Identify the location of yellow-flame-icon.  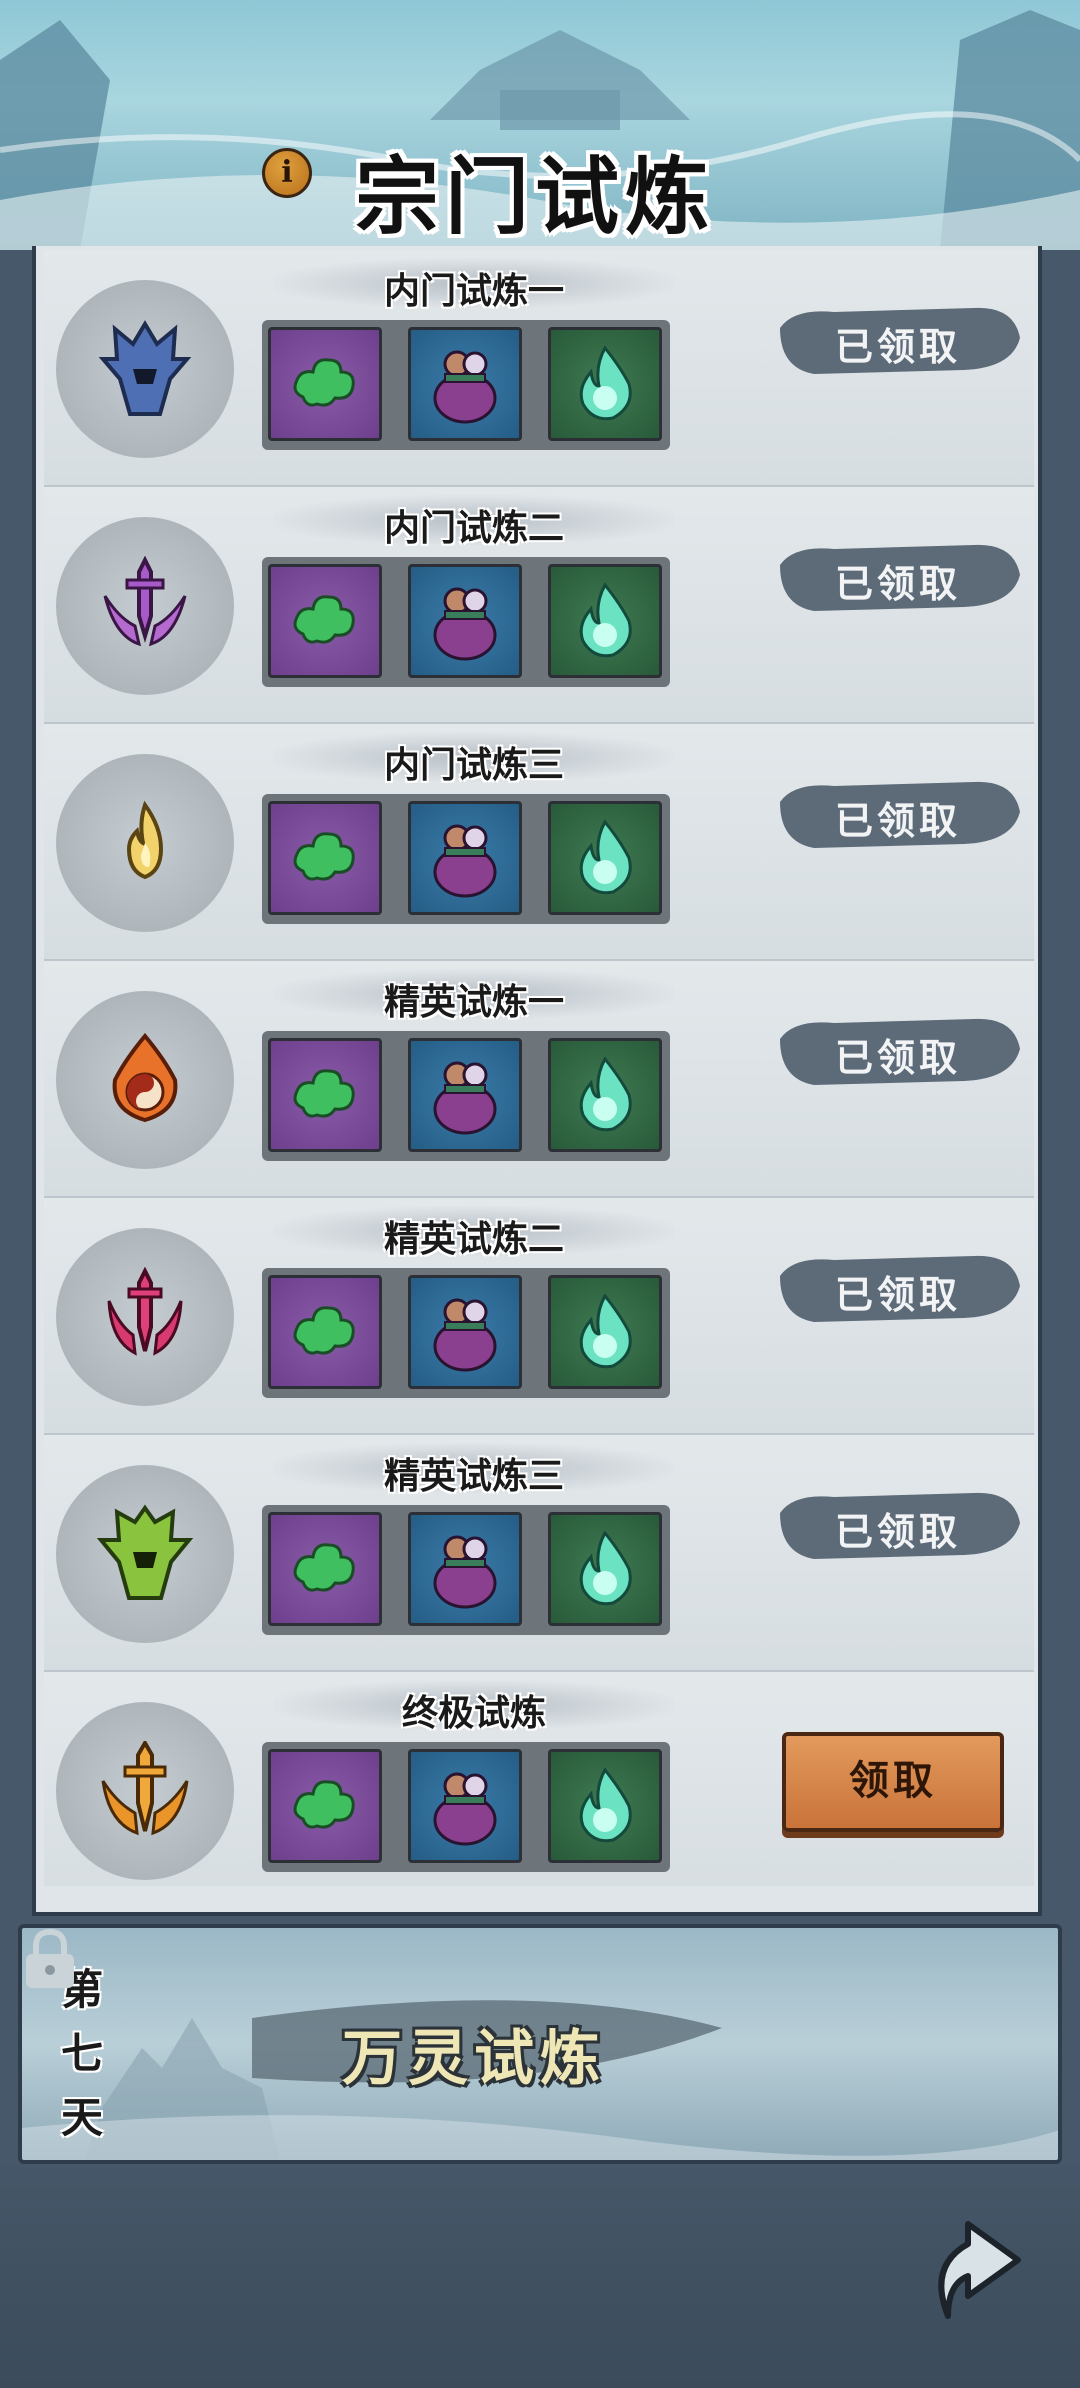
(145, 840).